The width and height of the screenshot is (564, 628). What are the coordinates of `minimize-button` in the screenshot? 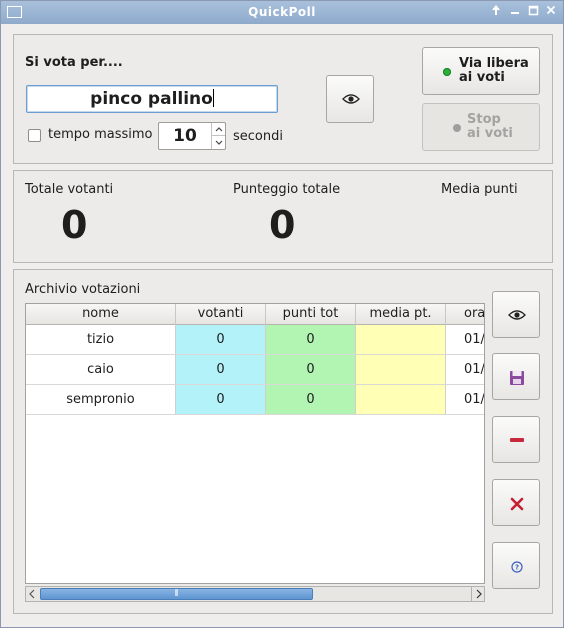 It's located at (515, 12).